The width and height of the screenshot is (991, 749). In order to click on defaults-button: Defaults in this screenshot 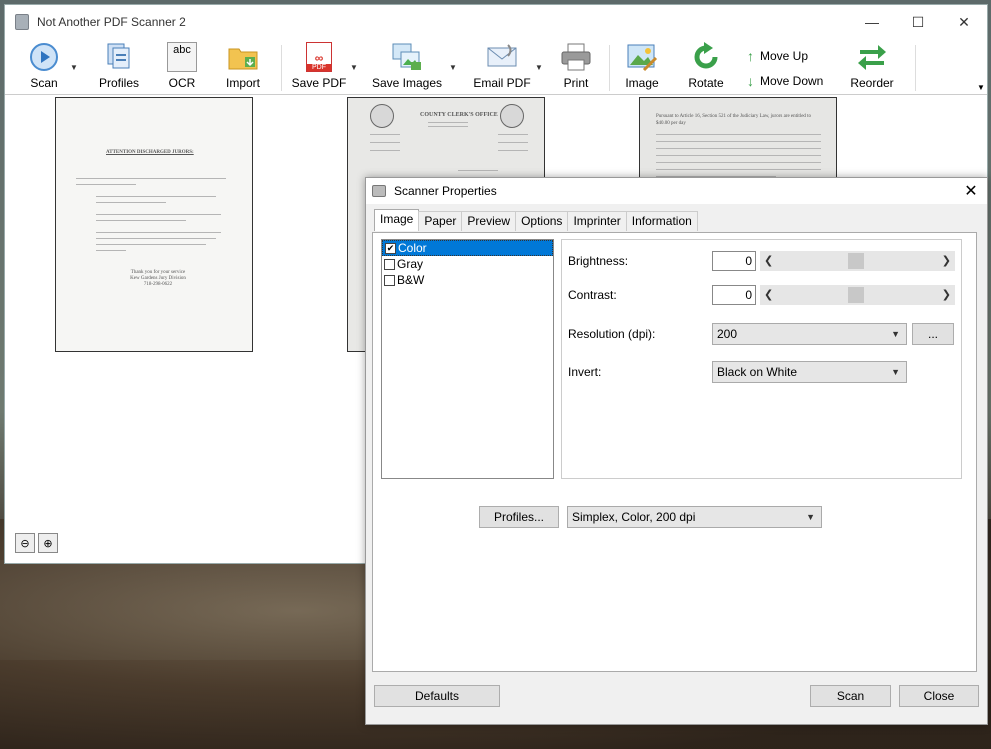, I will do `click(437, 696)`.